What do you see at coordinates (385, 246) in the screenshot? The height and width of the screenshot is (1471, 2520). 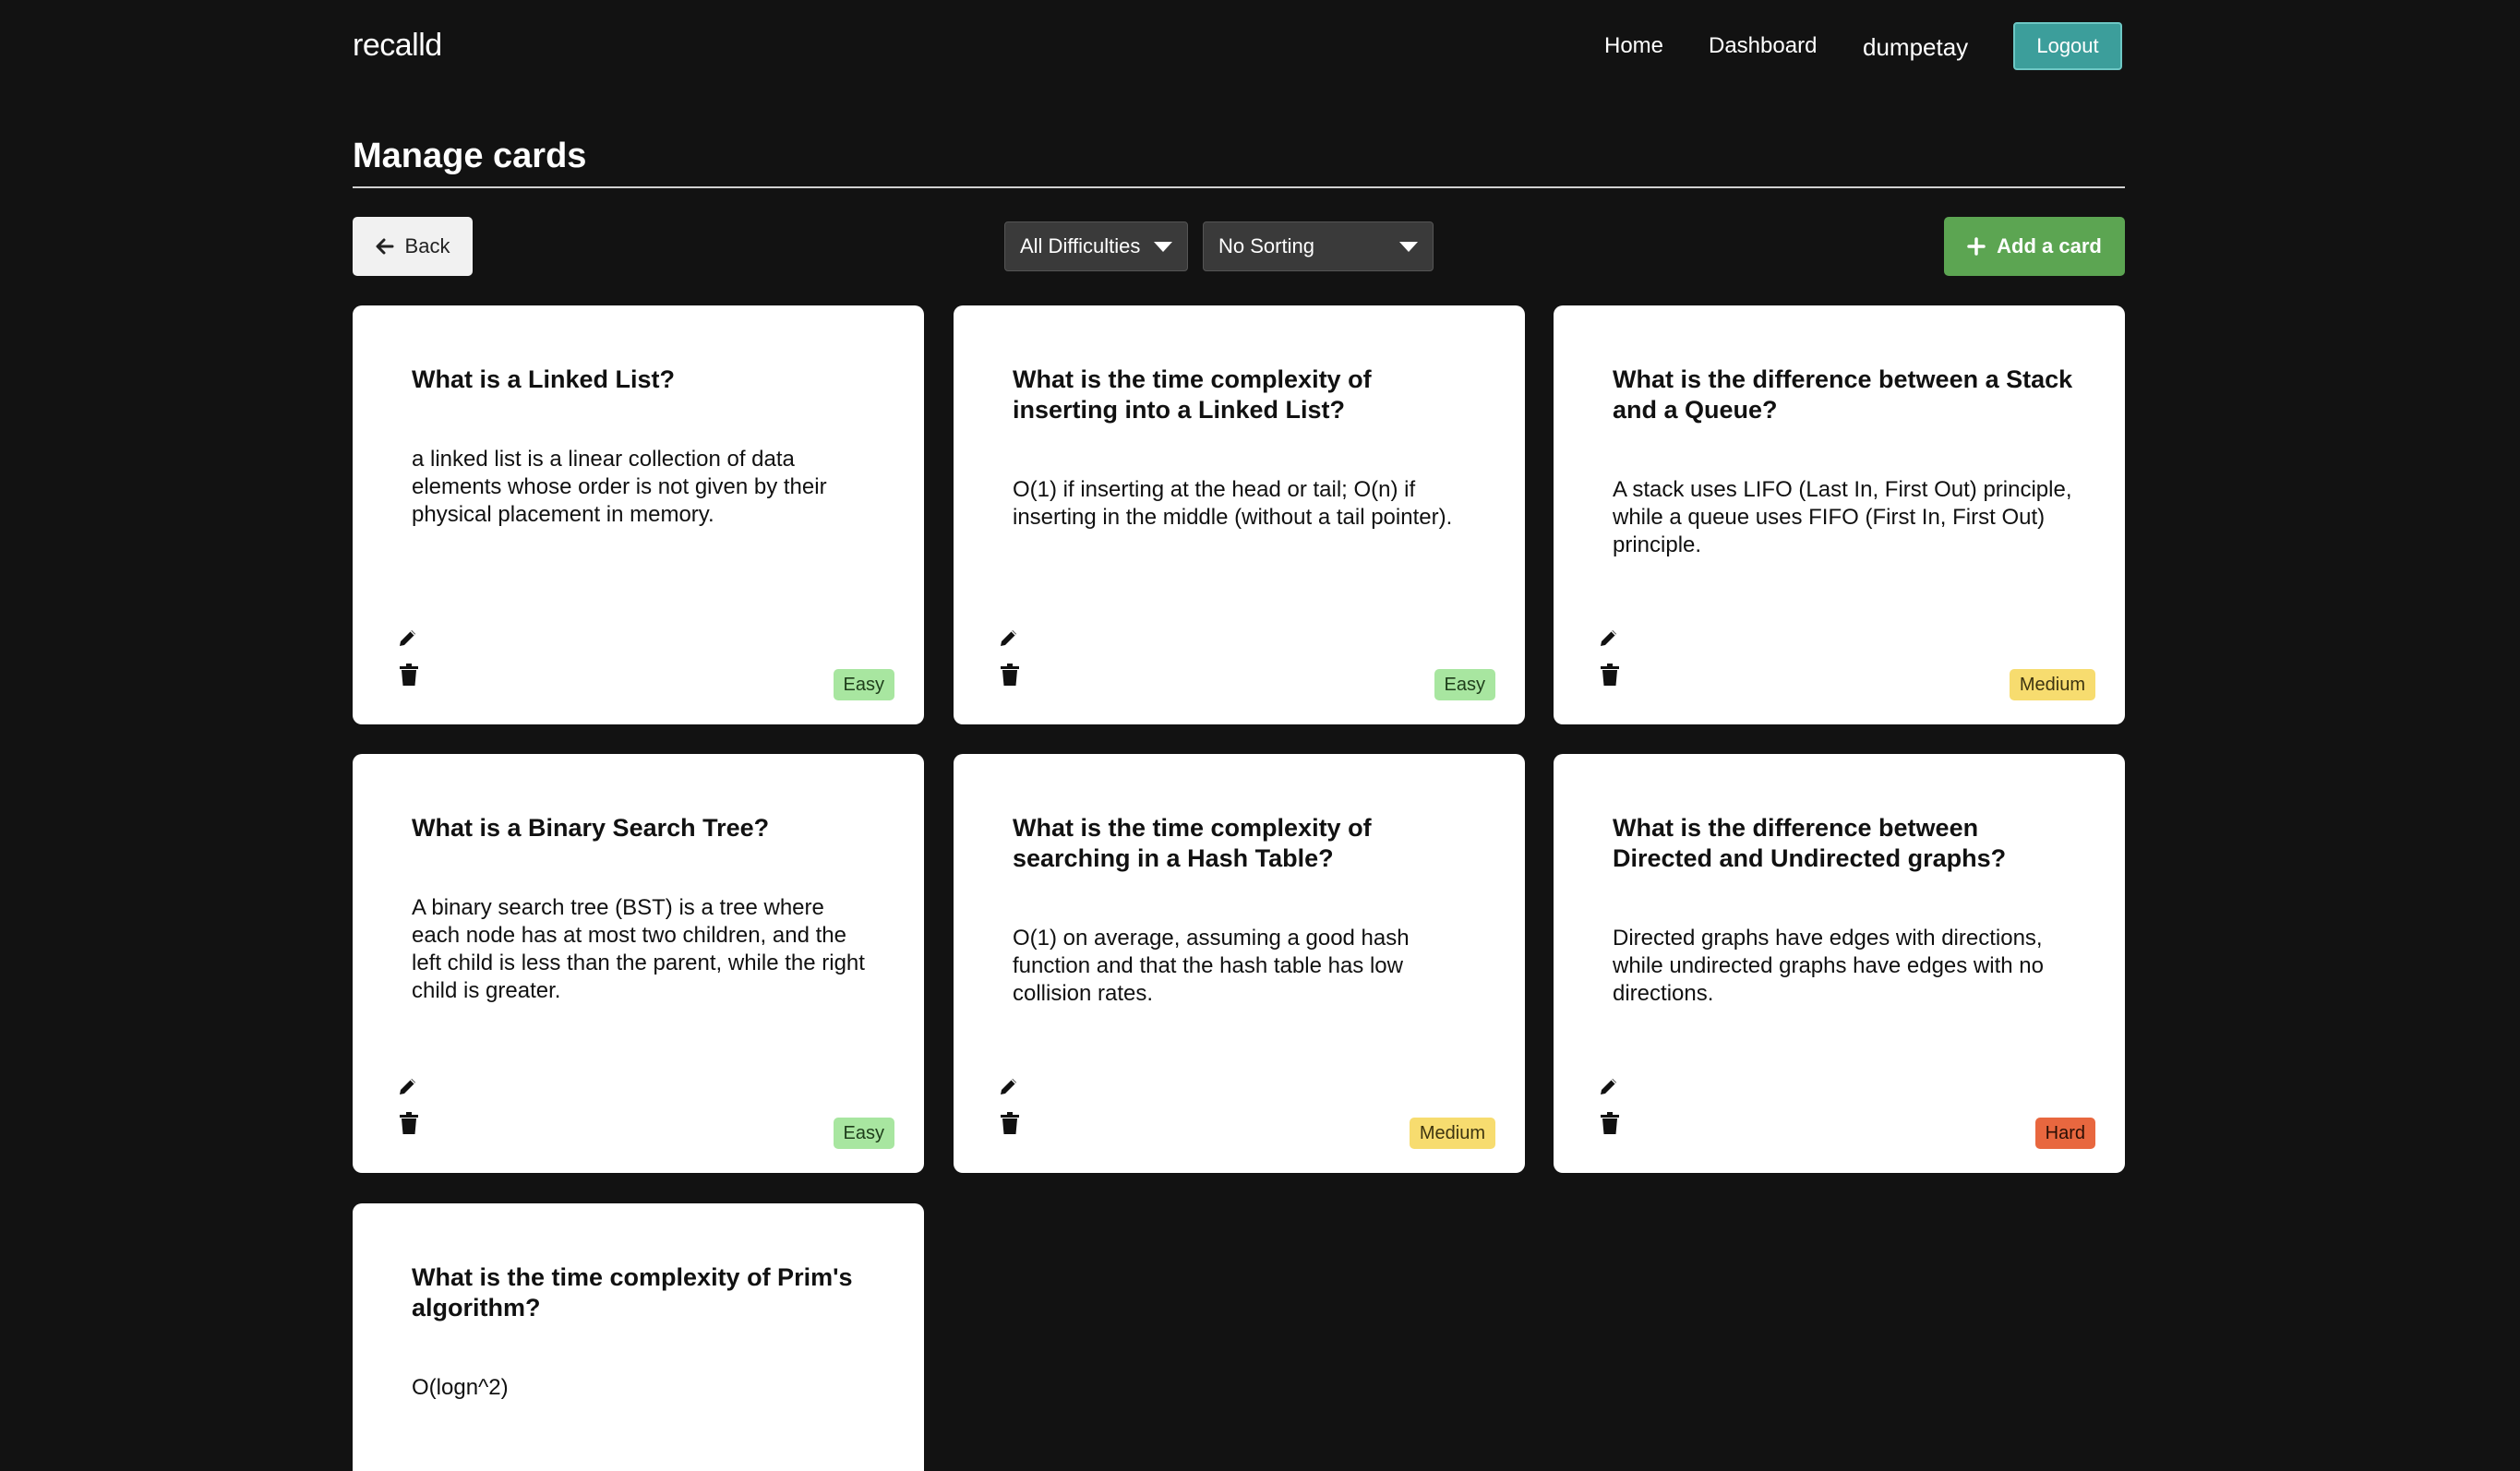 I see `arrow-left-icon` at bounding box center [385, 246].